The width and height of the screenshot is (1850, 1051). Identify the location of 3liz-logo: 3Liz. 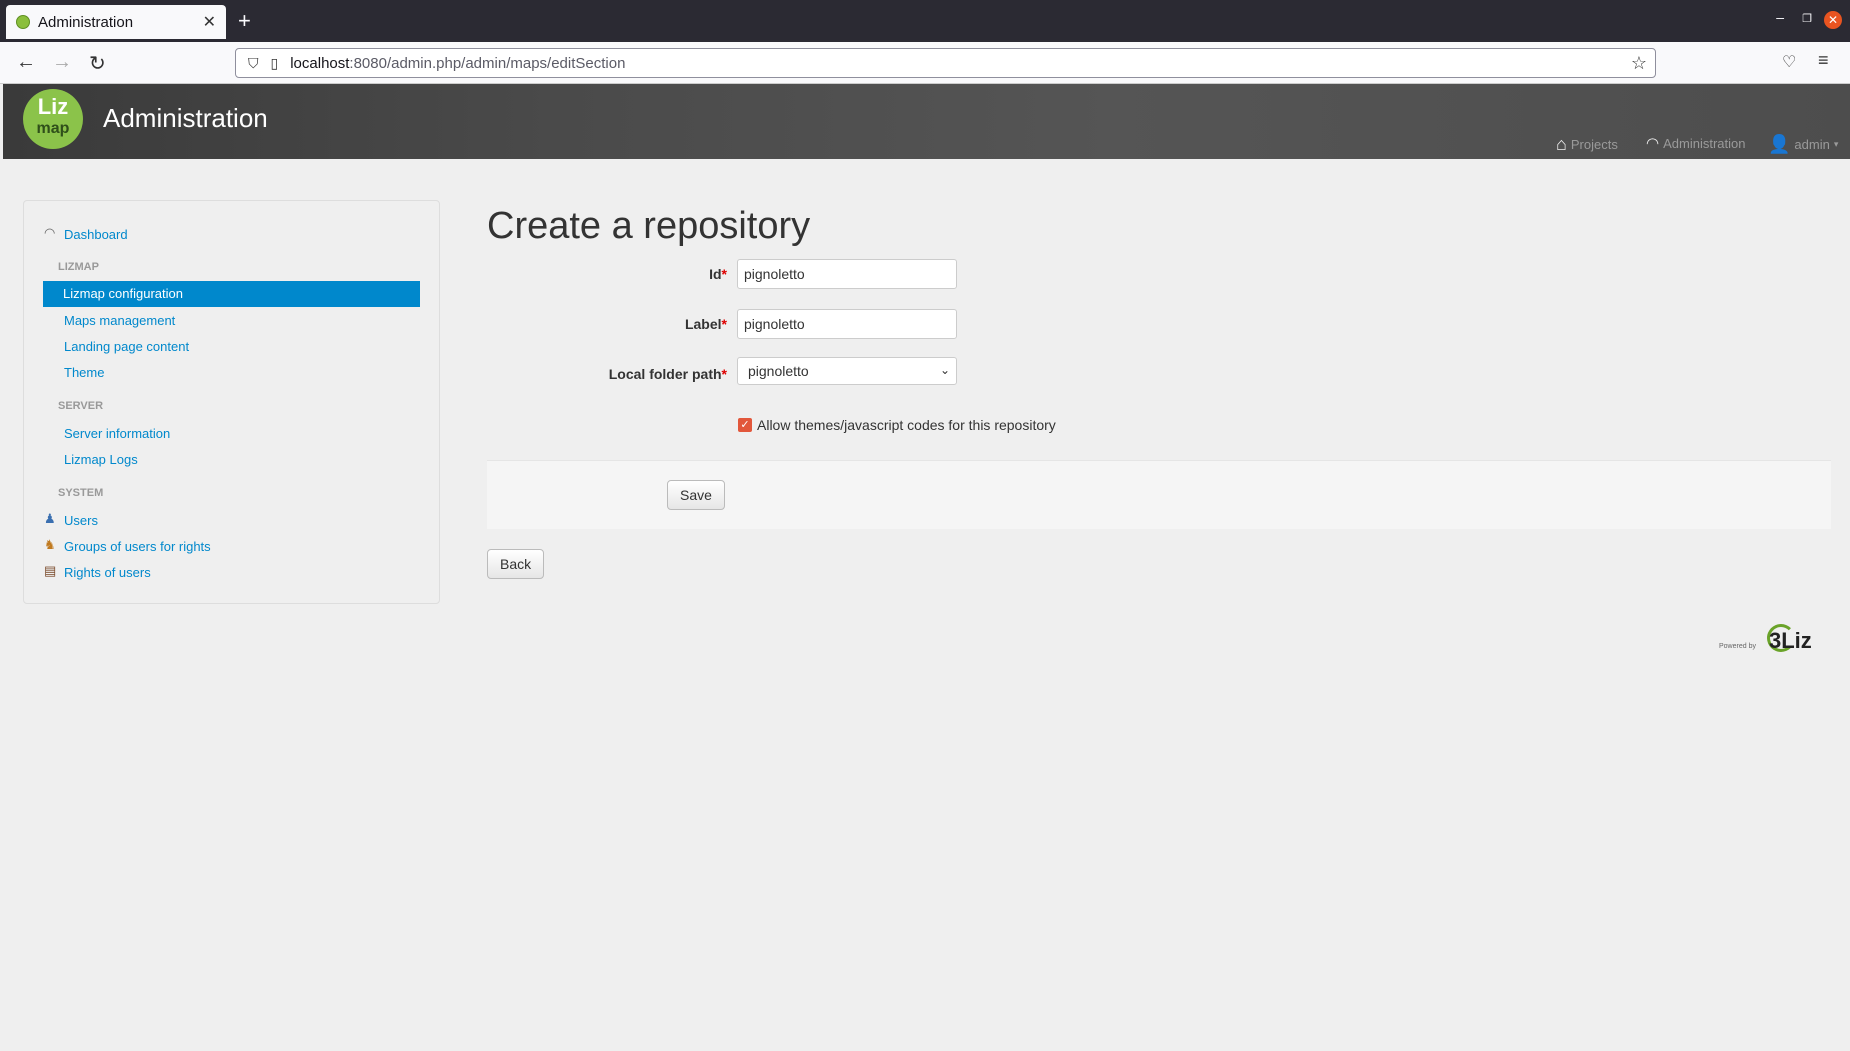
(1789, 639).